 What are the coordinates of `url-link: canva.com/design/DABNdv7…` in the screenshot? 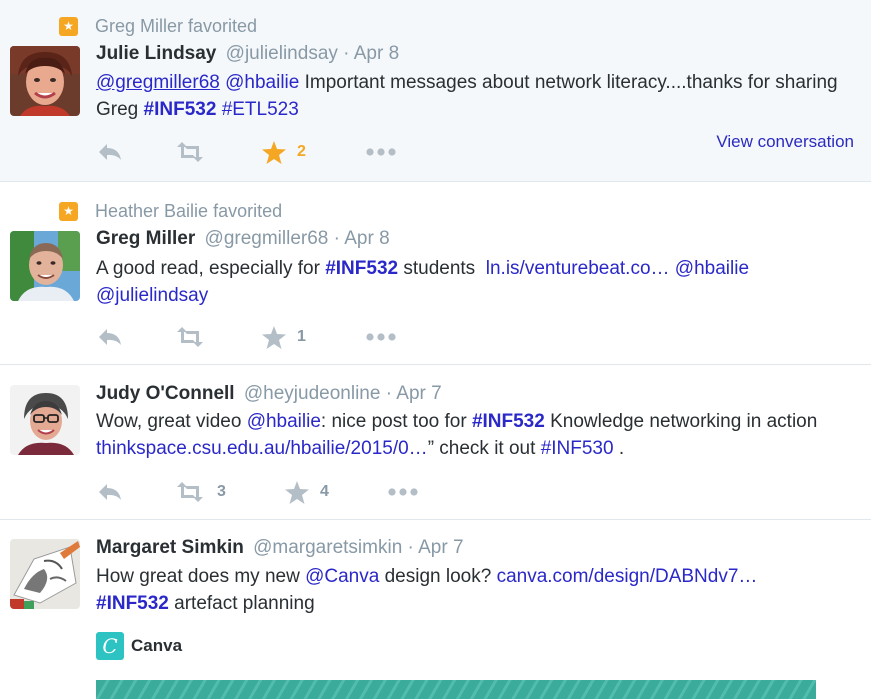 It's located at (627, 576).